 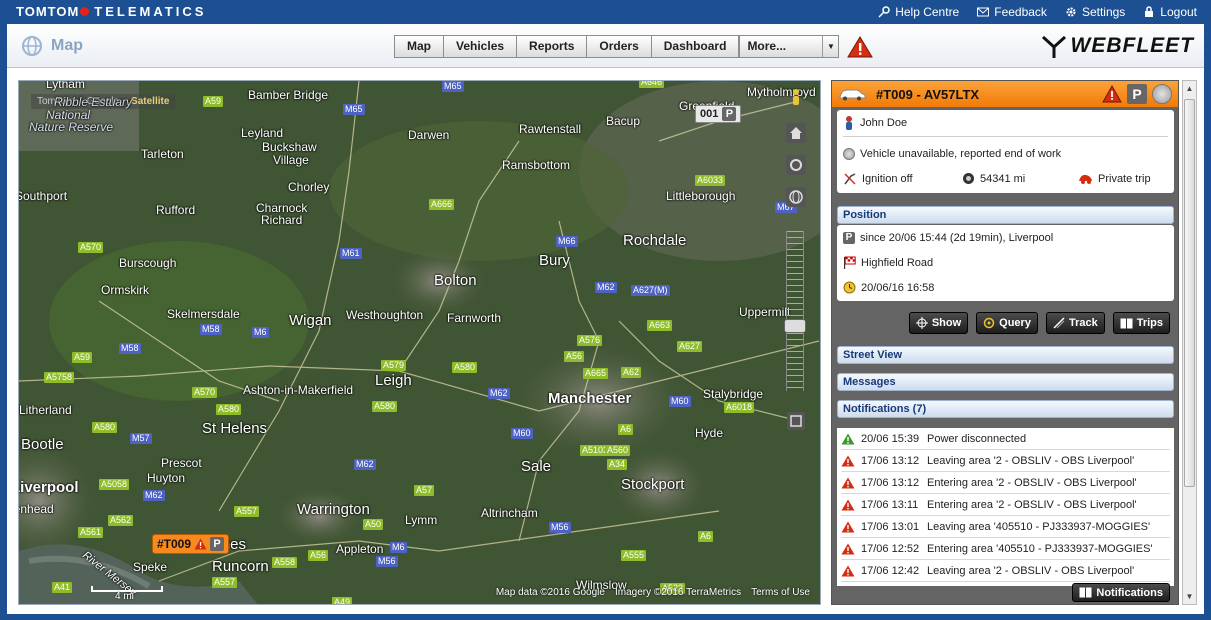 I want to click on vehicle-id: #T009 - AV57LTX, so click(x=928, y=94).